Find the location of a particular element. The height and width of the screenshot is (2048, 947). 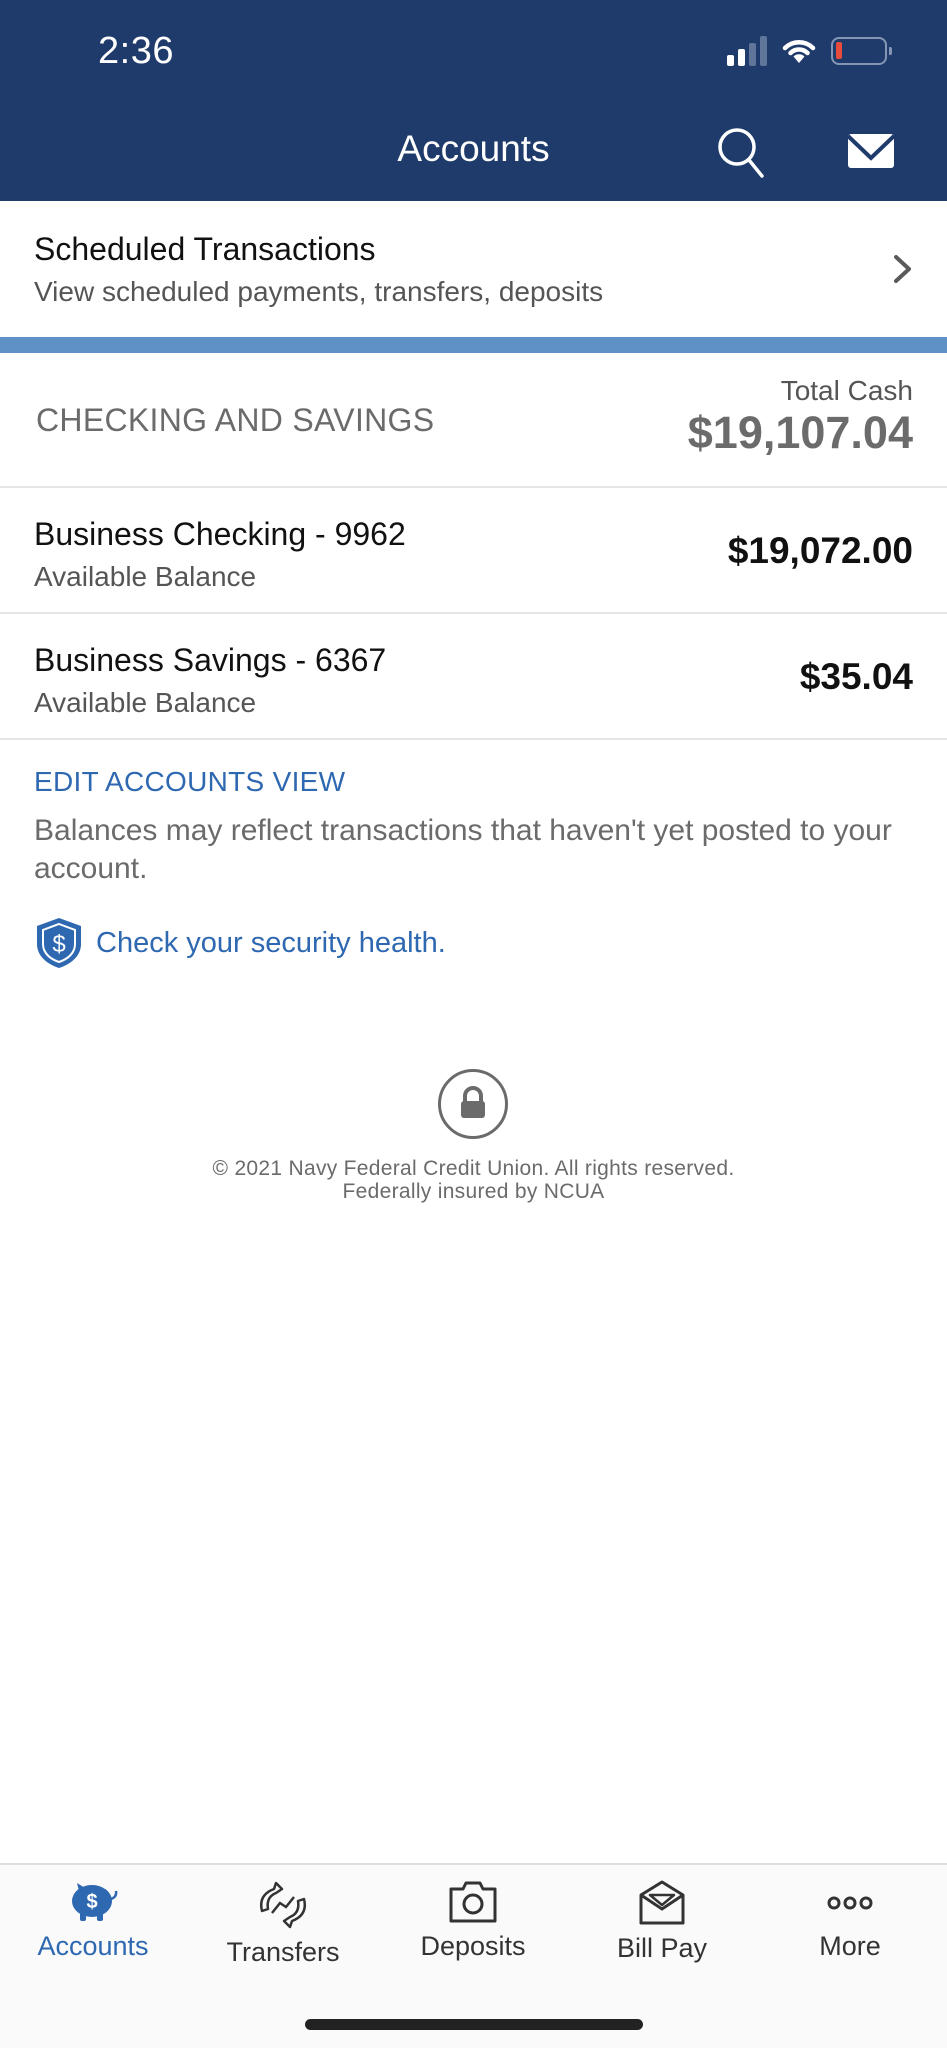

open-envelope-icon is located at coordinates (662, 1902).